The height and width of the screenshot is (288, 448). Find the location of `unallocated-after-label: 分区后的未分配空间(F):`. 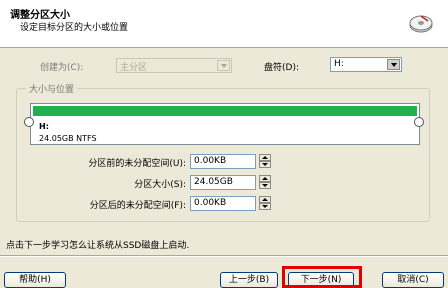

unallocated-after-label: 分区后的未分配空间(F): is located at coordinates (137, 206).